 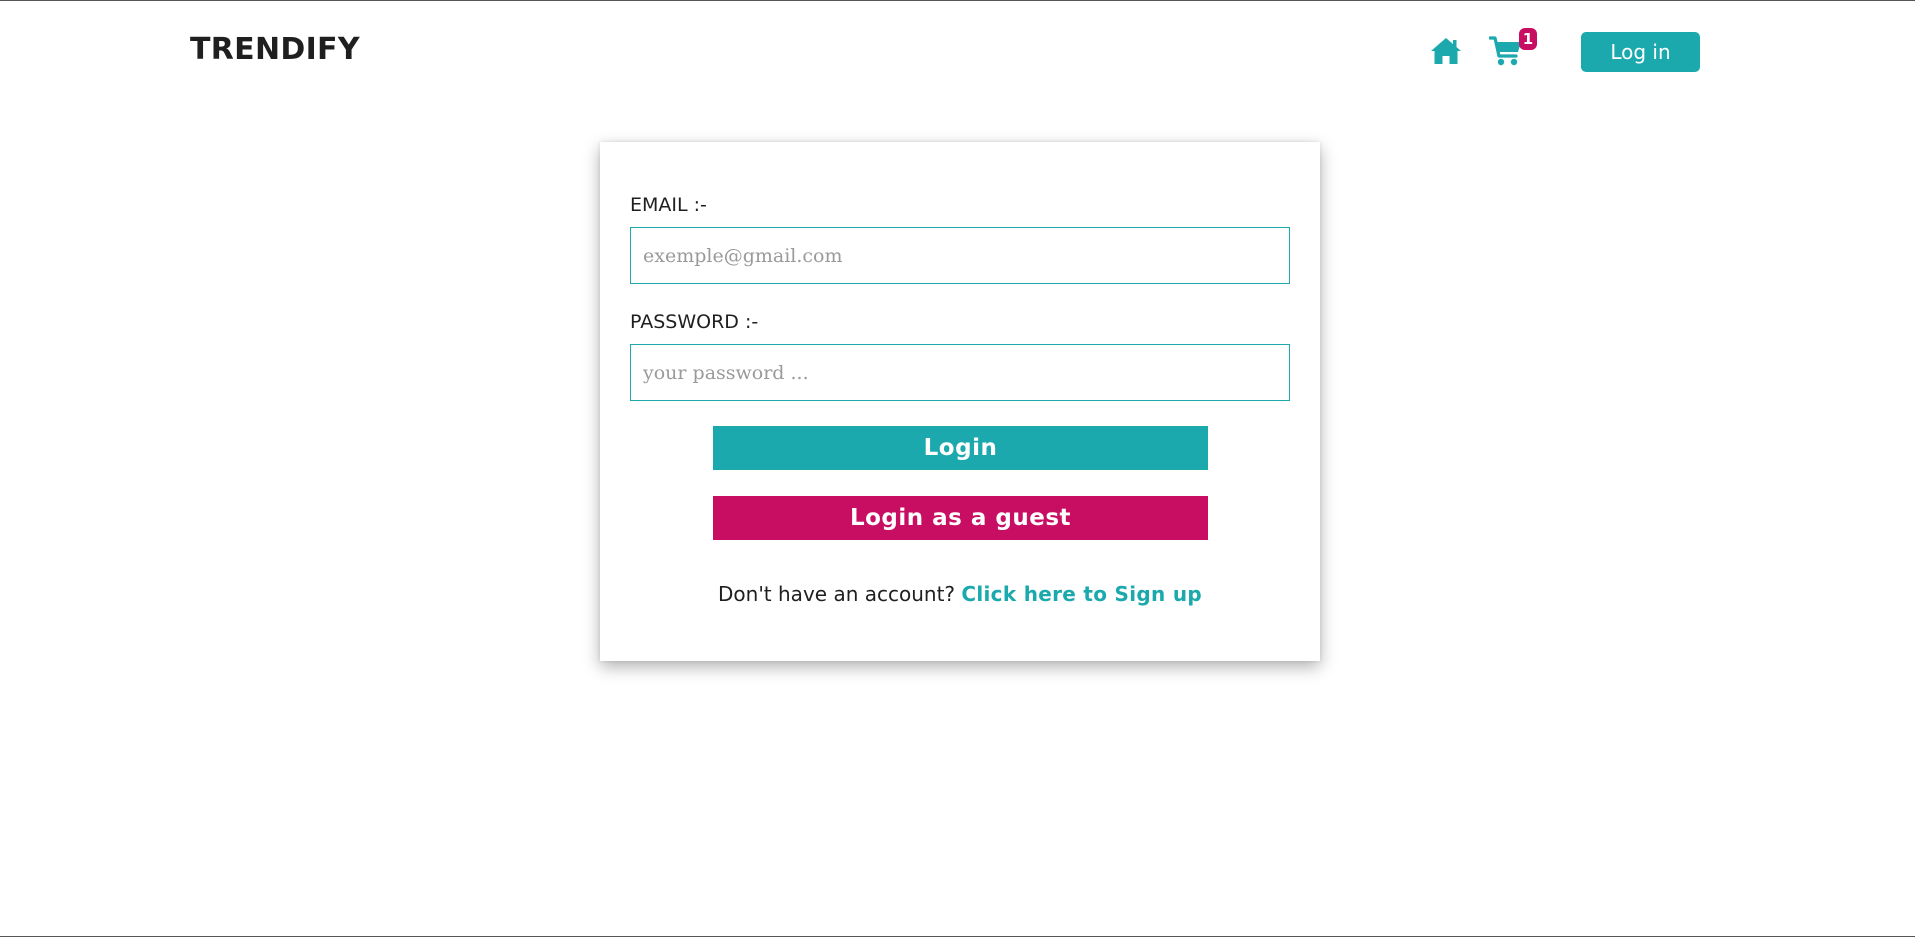 I want to click on guest-login-button: Login as a guest, so click(x=960, y=518).